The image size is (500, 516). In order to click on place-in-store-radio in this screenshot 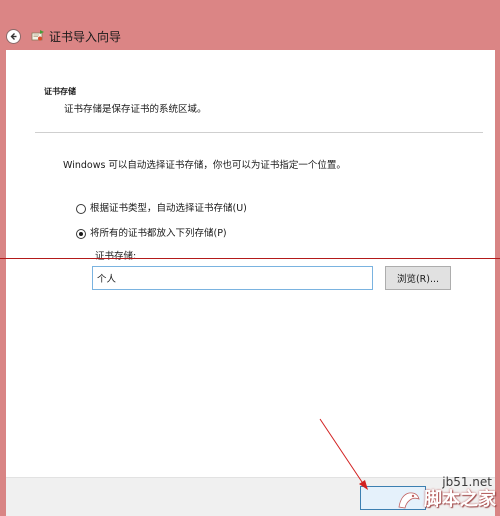, I will do `click(81, 234)`.